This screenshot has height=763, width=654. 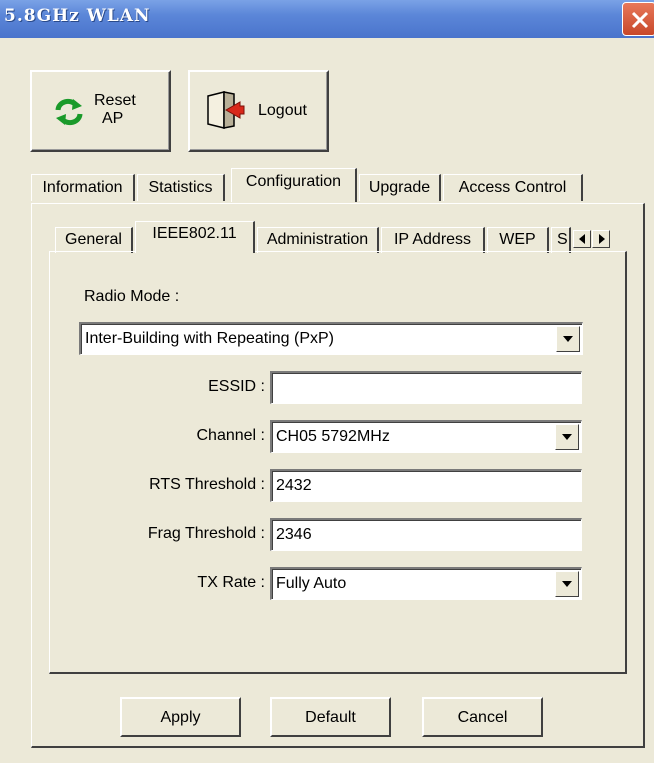 I want to click on subtab-label: IP Address, so click(x=432, y=239).